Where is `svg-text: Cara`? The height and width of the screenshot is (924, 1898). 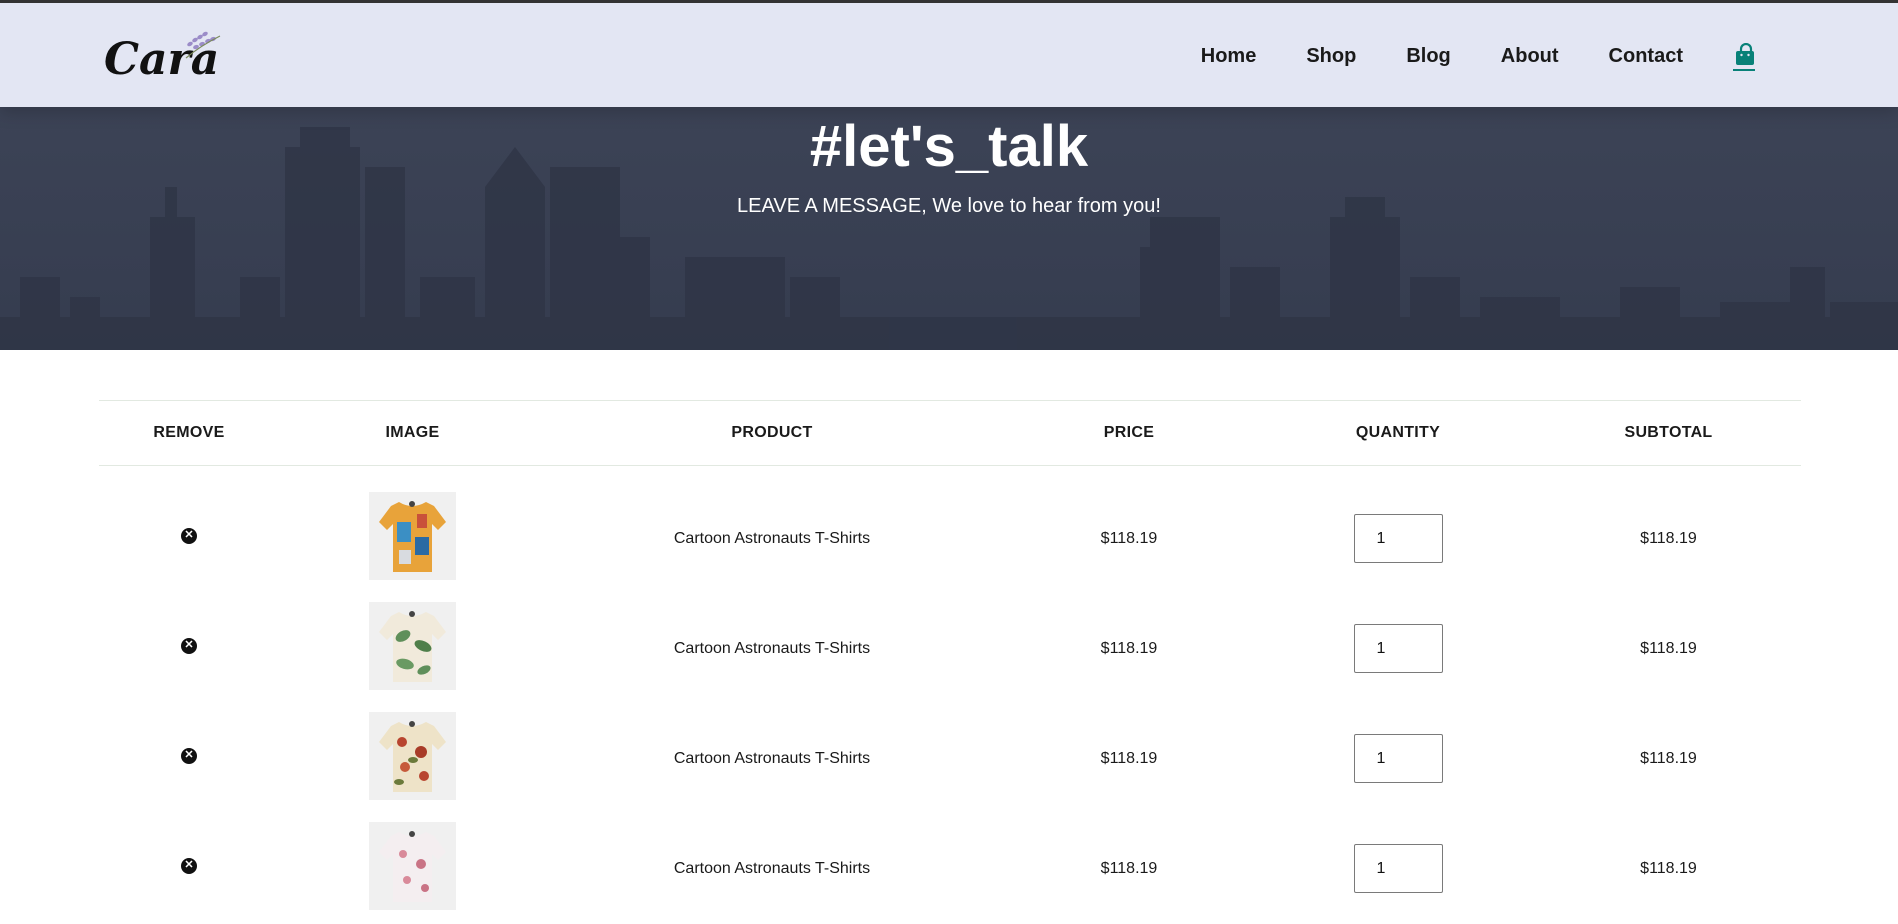
svg-text: Cara is located at coordinates (161, 58).